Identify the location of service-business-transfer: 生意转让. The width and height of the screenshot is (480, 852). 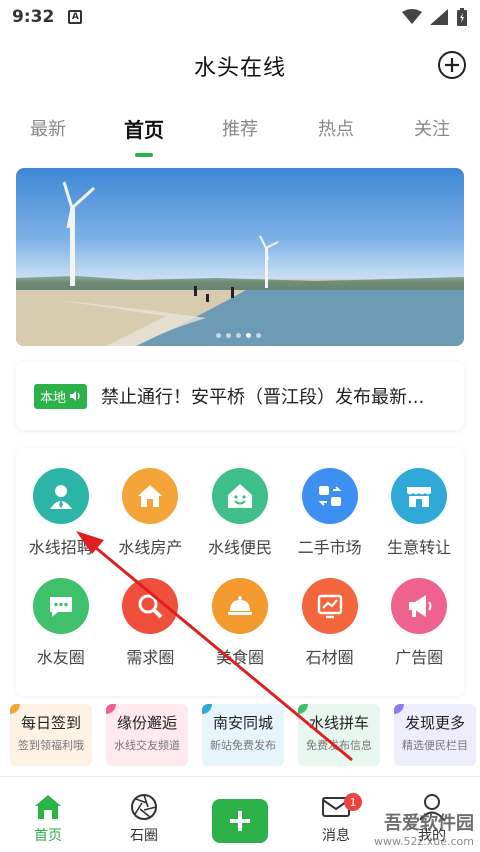
(419, 513).